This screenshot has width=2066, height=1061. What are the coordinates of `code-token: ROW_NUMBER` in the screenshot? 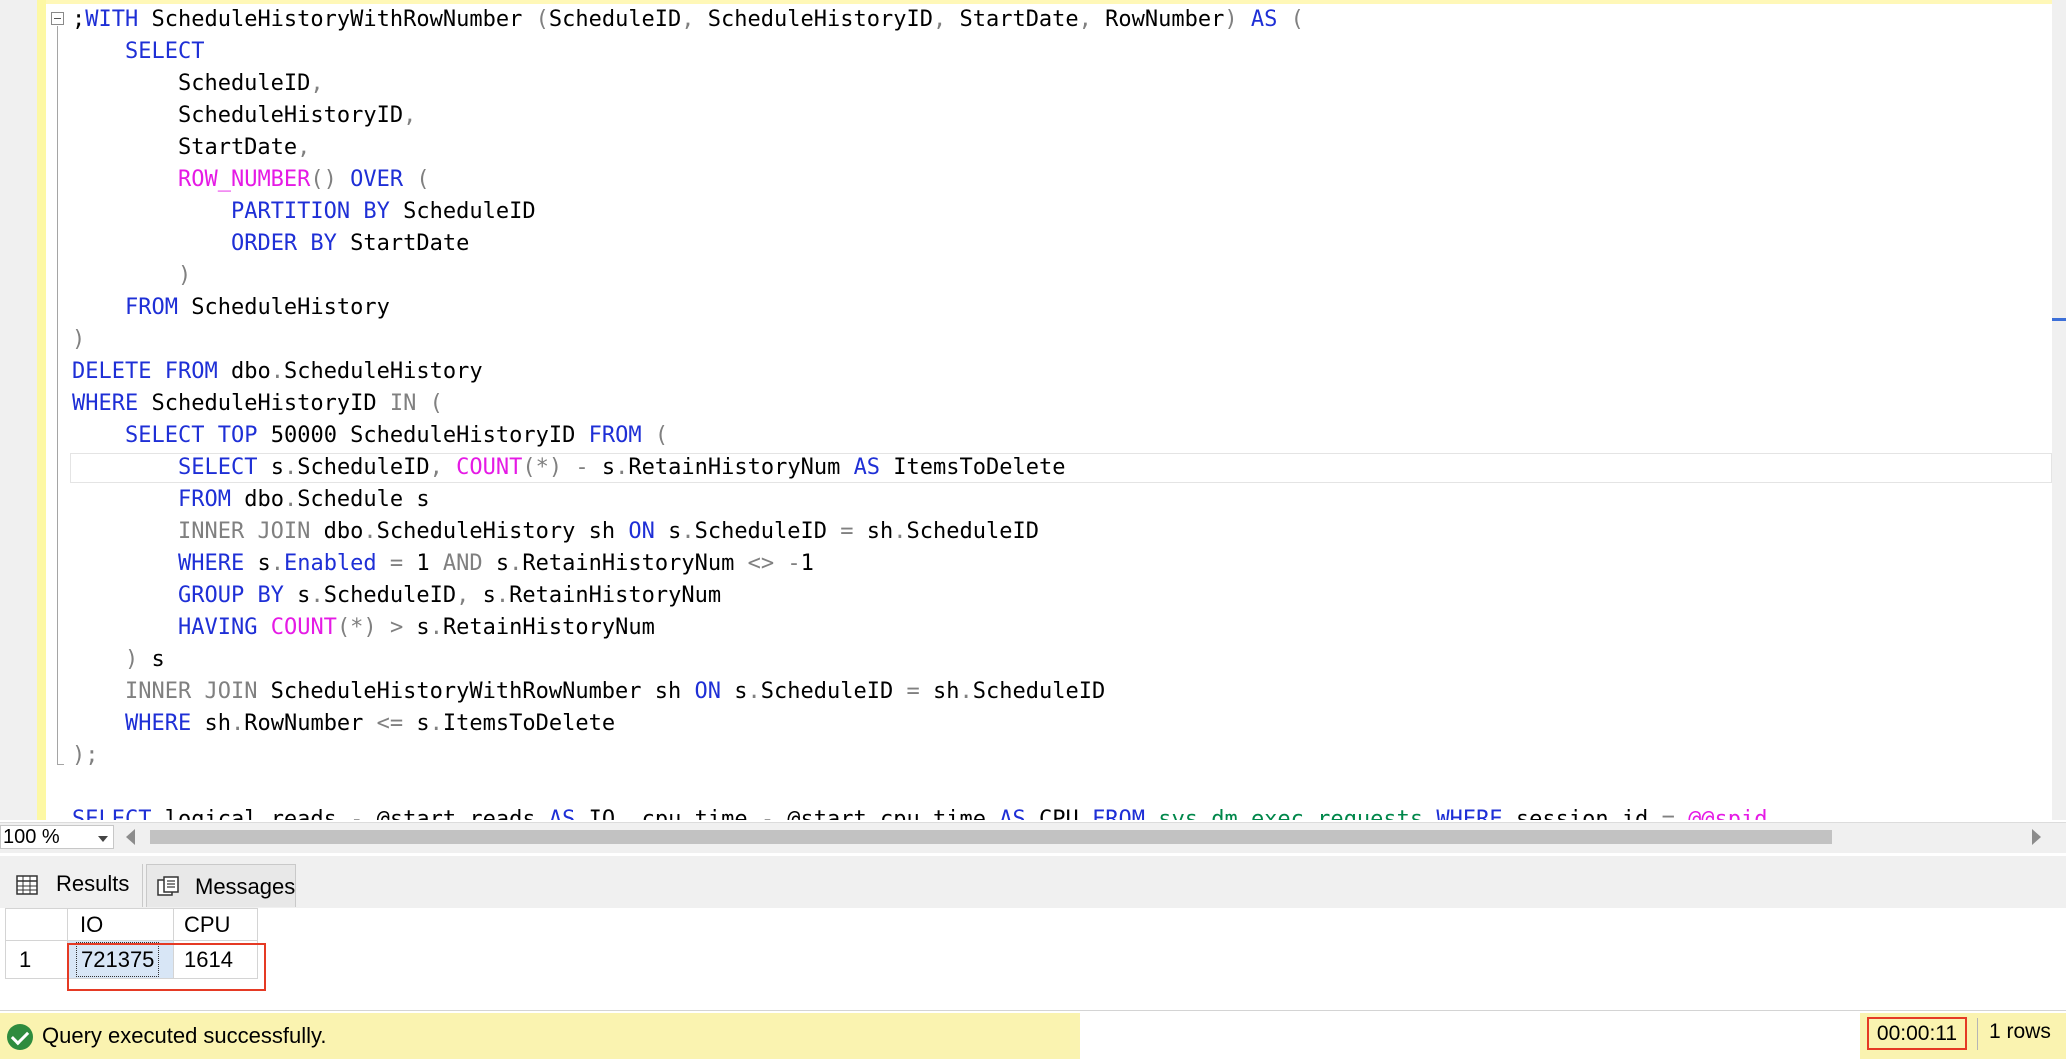 It's located at (244, 179).